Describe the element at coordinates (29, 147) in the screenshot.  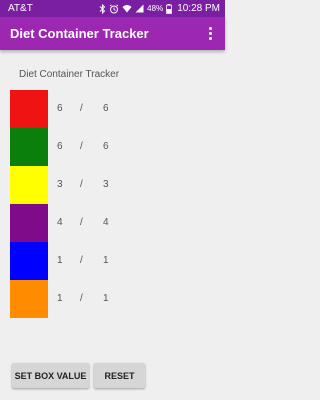
I see `color-box-green` at that location.